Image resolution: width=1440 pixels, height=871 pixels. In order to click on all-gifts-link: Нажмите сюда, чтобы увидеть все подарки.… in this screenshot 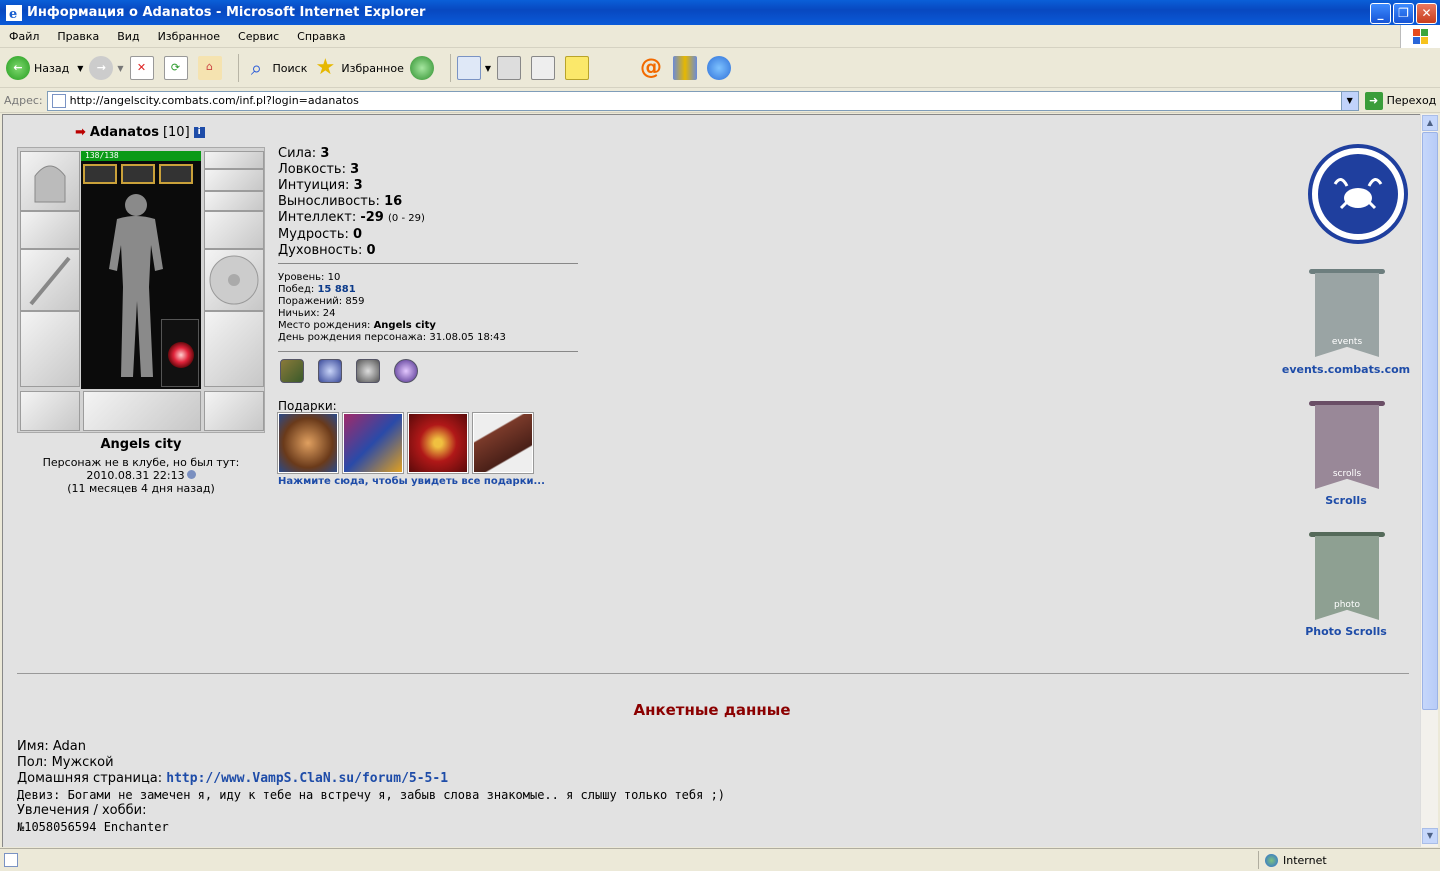, I will do `click(411, 481)`.